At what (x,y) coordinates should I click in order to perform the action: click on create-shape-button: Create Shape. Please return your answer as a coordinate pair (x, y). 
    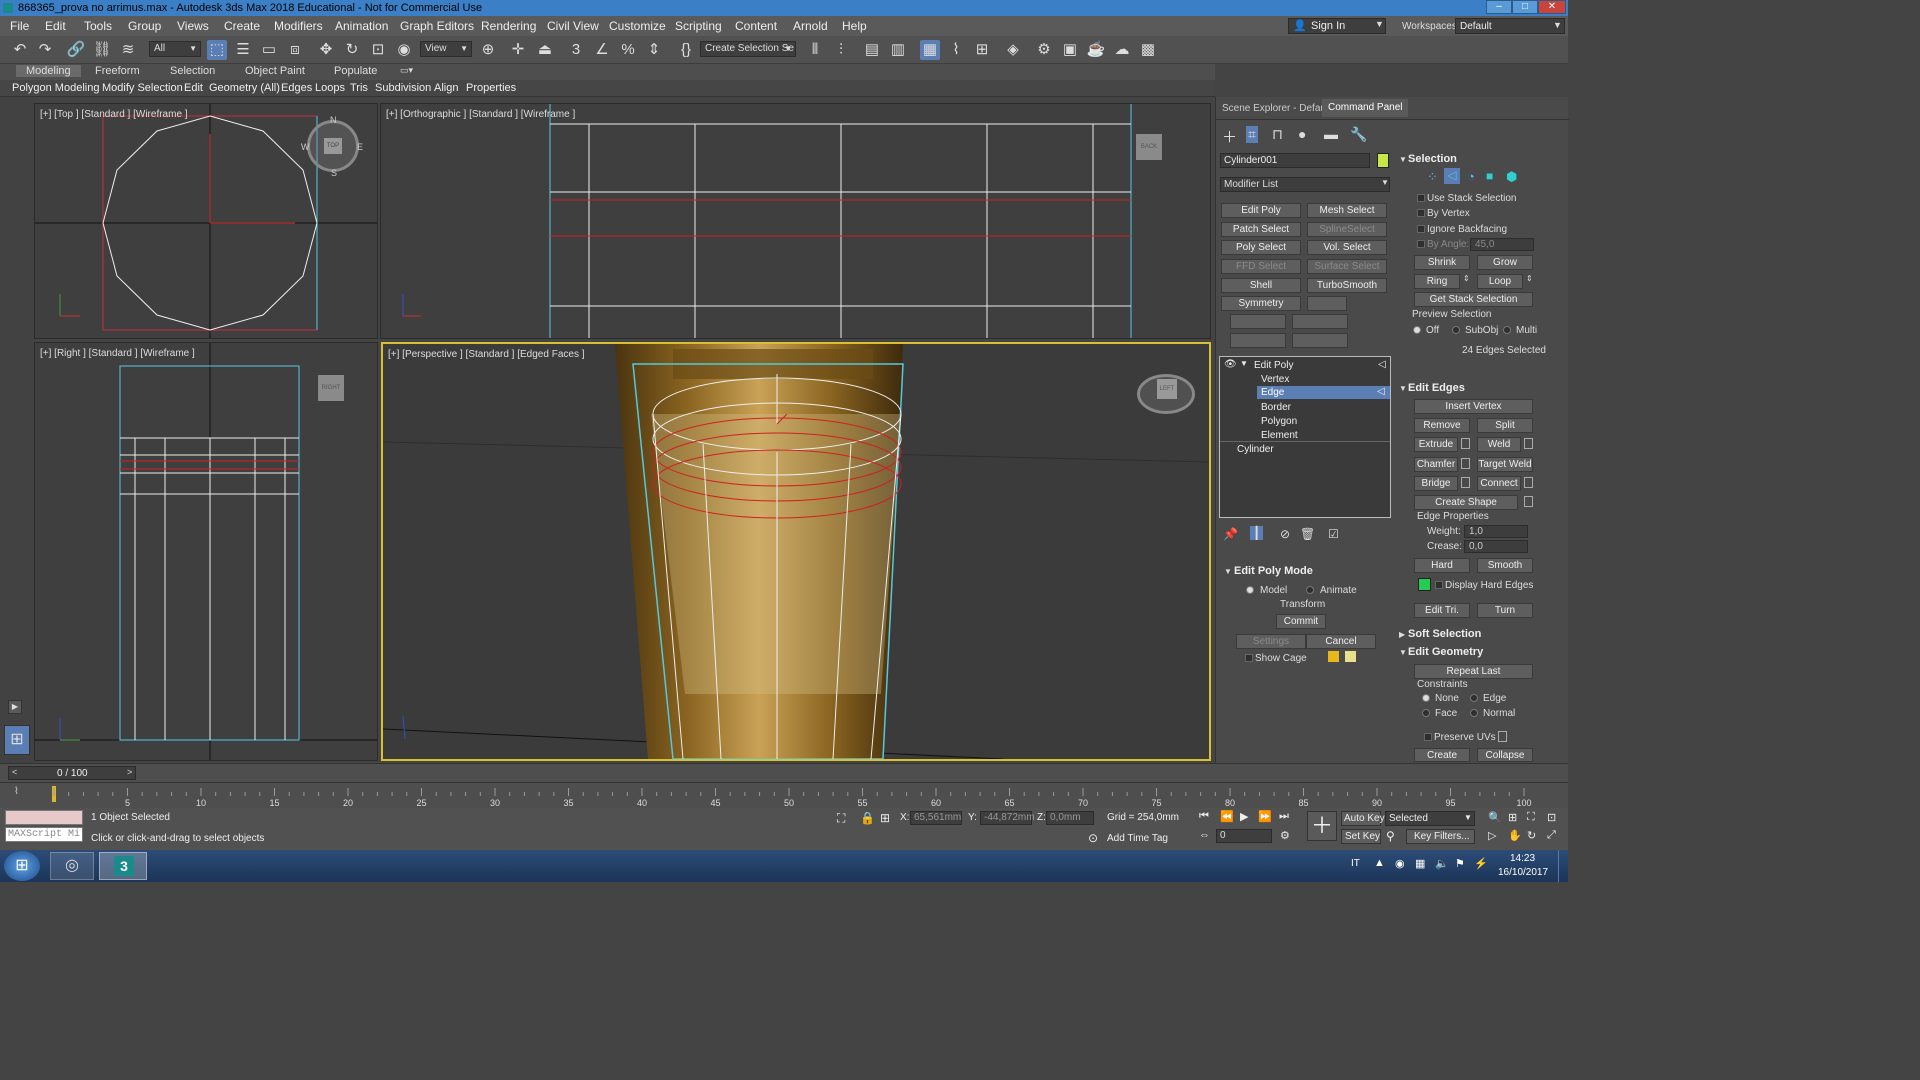
    Looking at the image, I should click on (1466, 502).